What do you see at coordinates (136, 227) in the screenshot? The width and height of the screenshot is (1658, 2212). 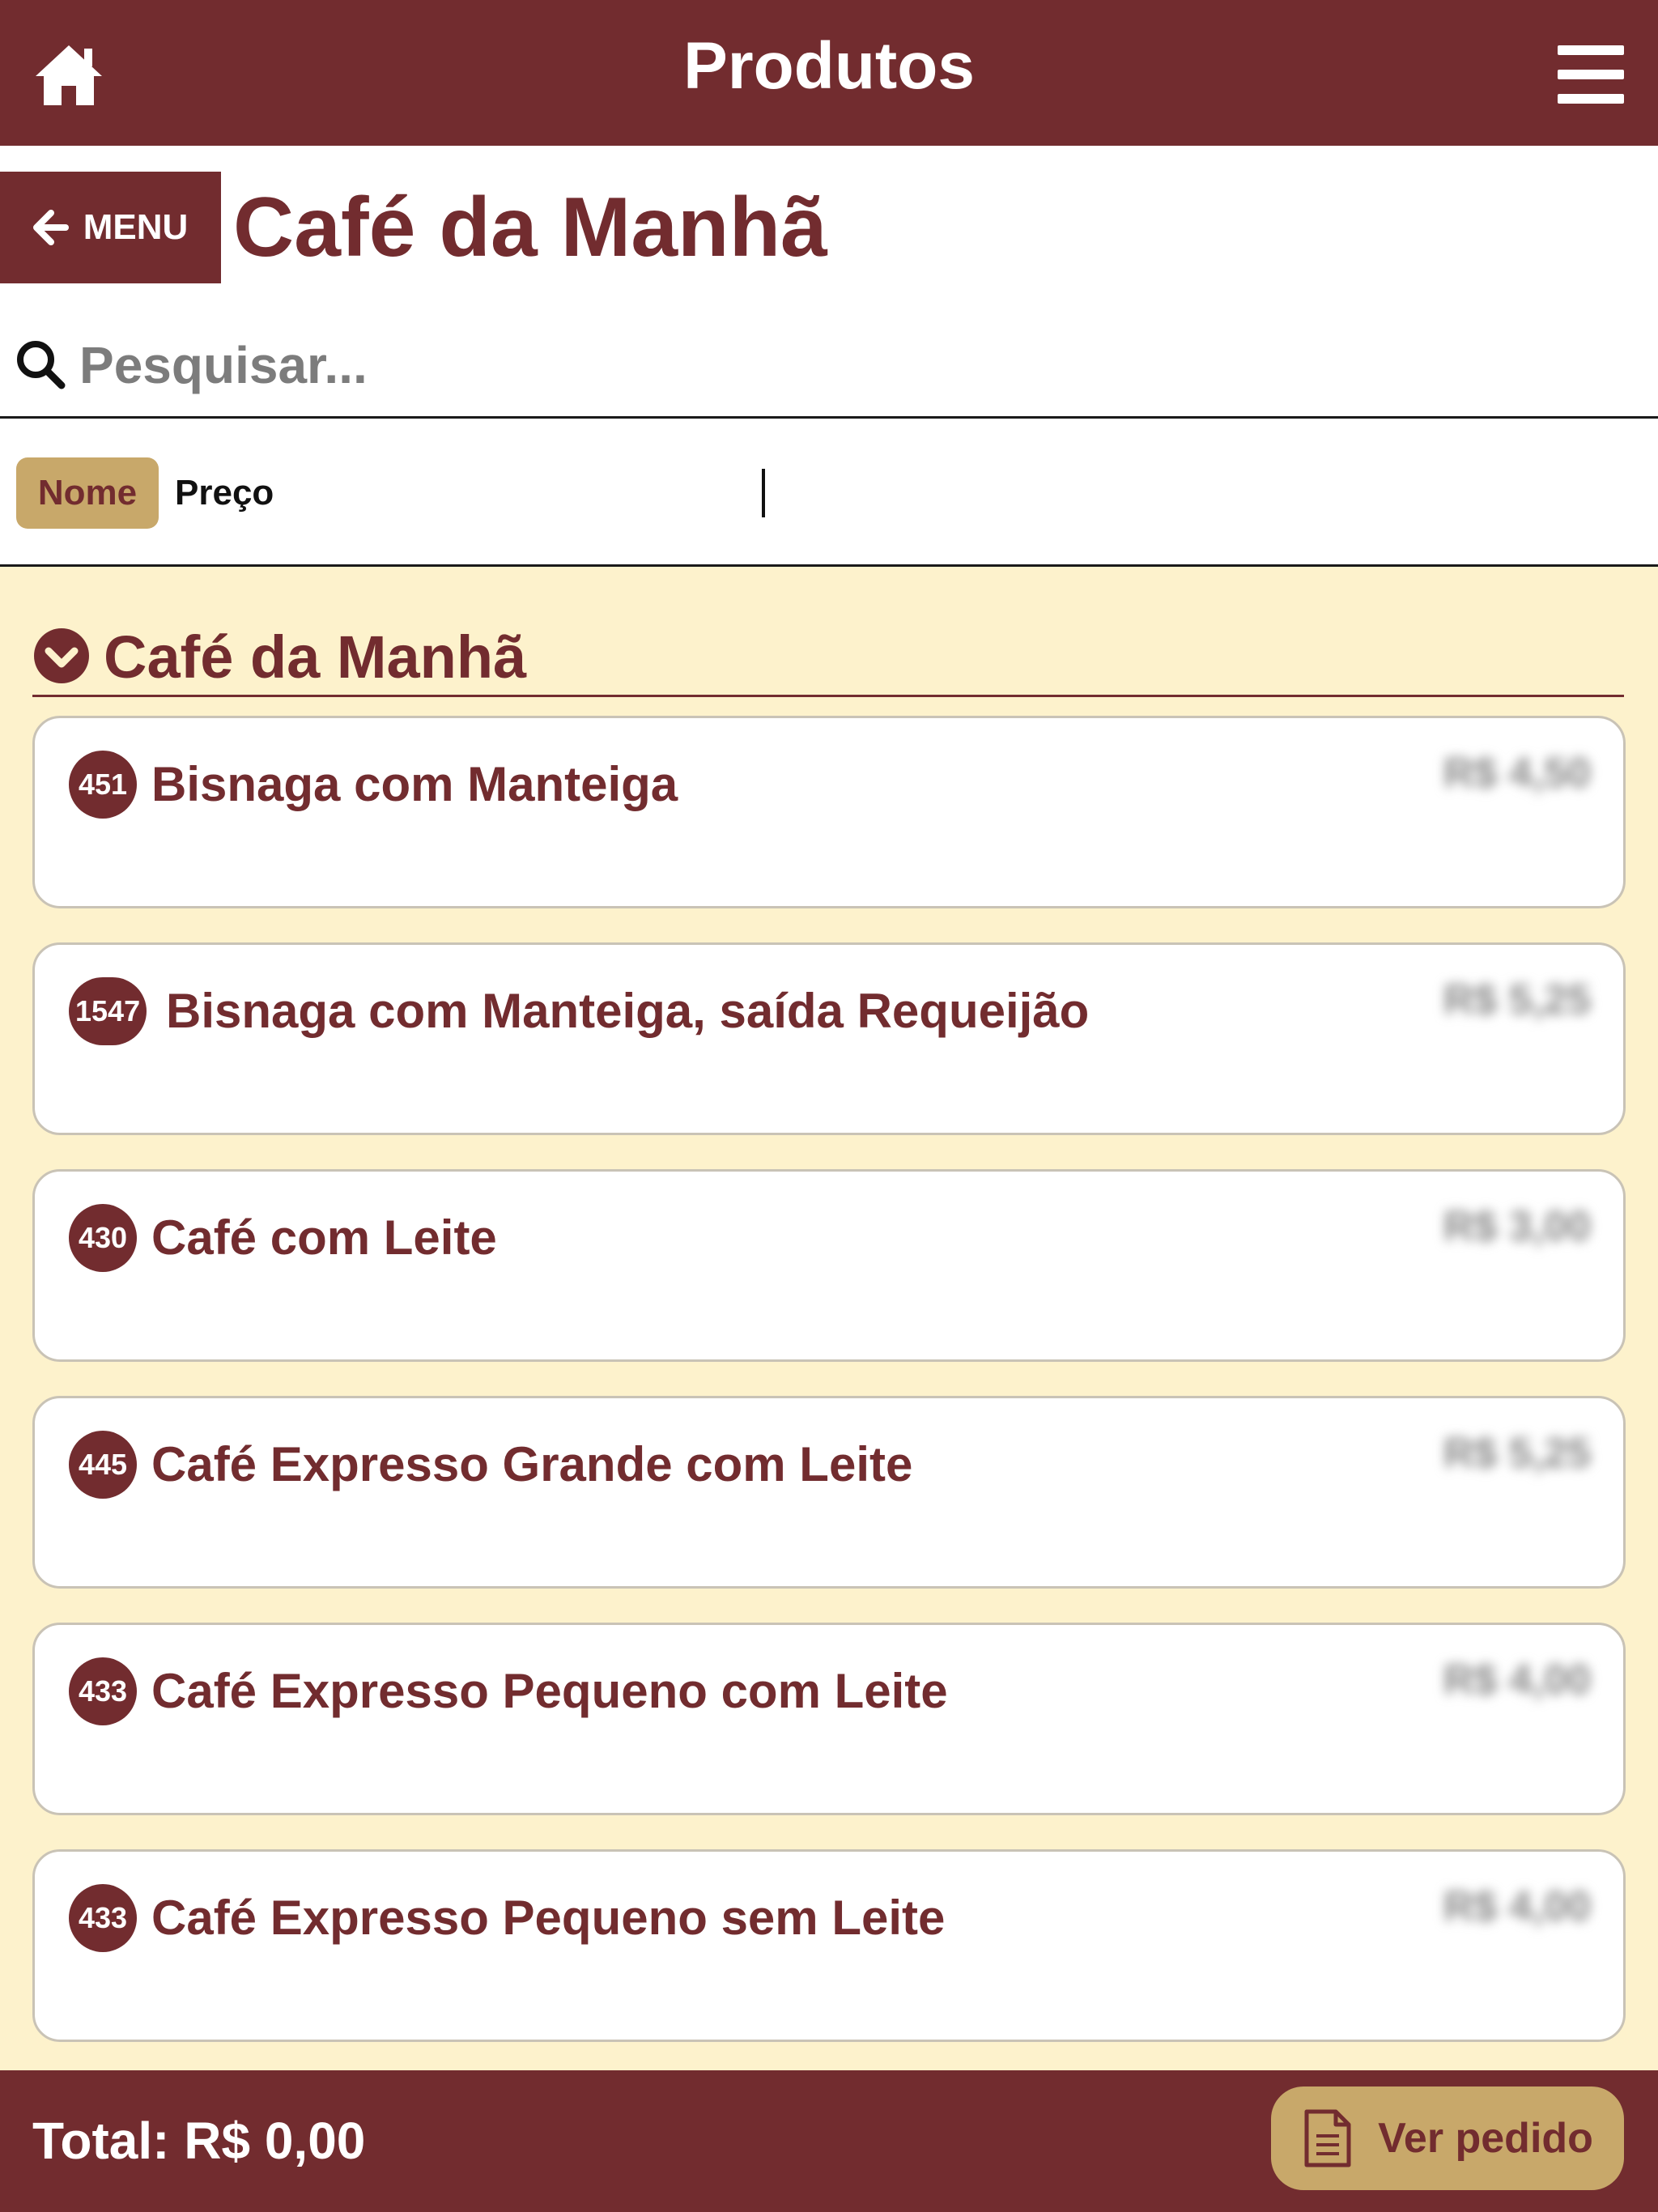 I see `menu-back-label: MENU` at bounding box center [136, 227].